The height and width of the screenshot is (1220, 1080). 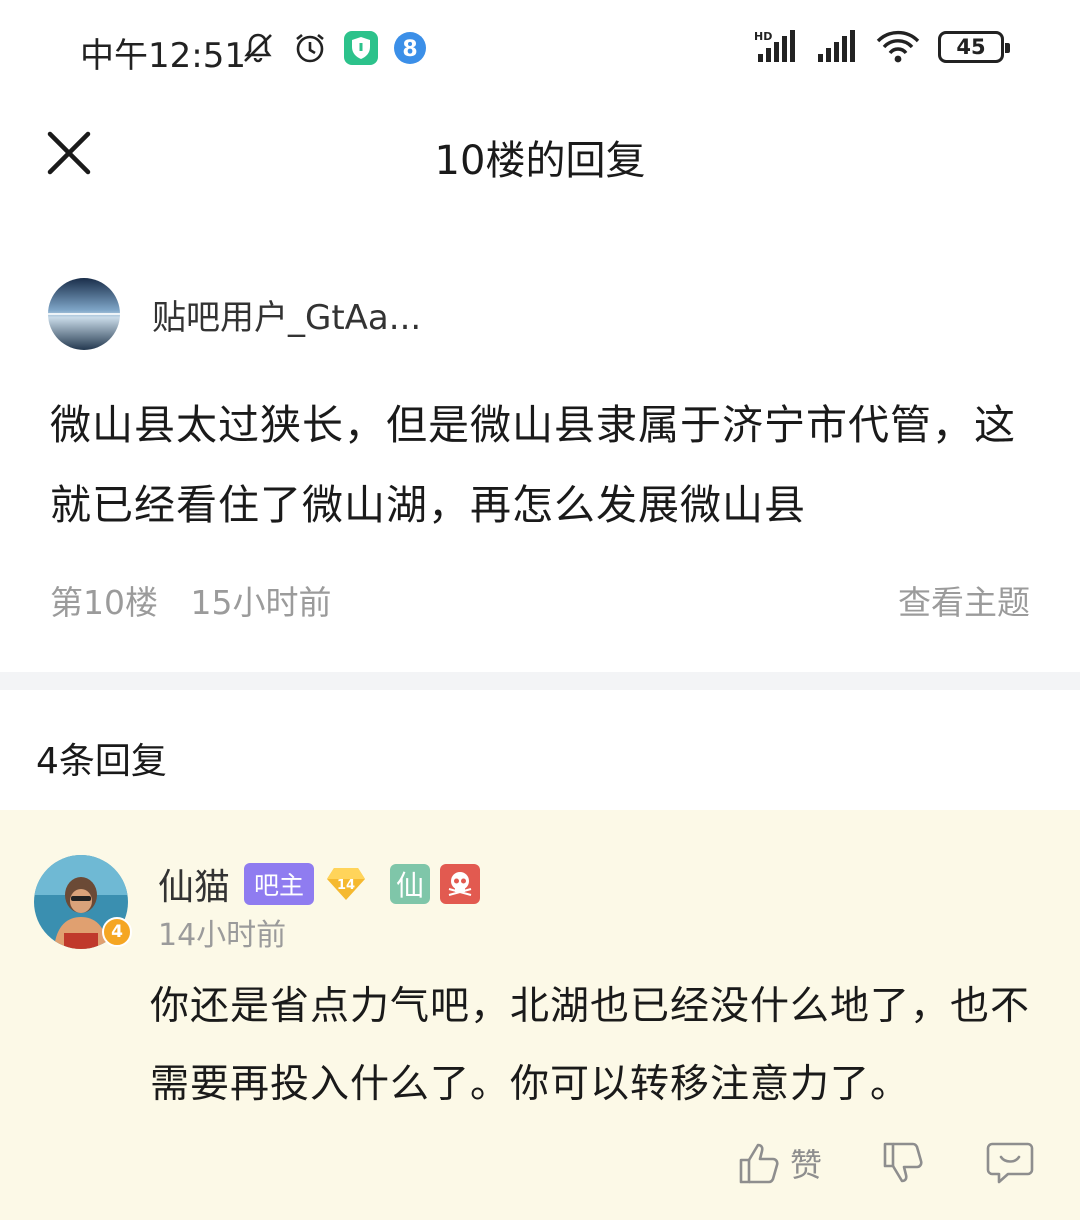 I want to click on status-time: 中午12:51, so click(x=163, y=56).